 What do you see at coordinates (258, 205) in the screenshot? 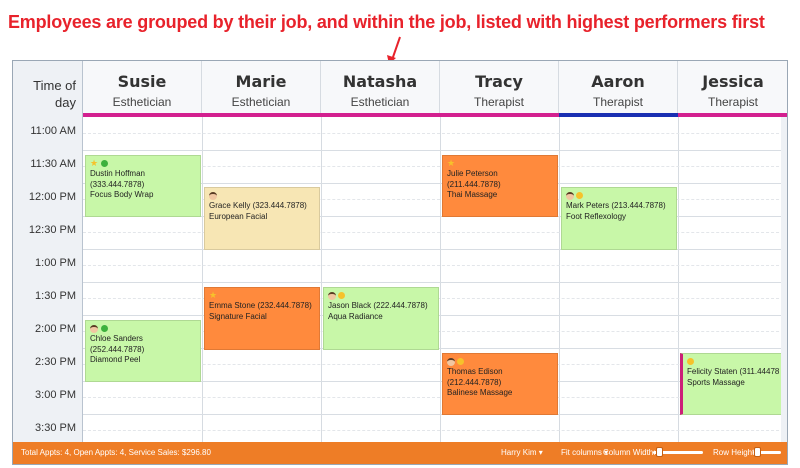
I see `appointment-client: Grace Kelly (323.444.7878)` at bounding box center [258, 205].